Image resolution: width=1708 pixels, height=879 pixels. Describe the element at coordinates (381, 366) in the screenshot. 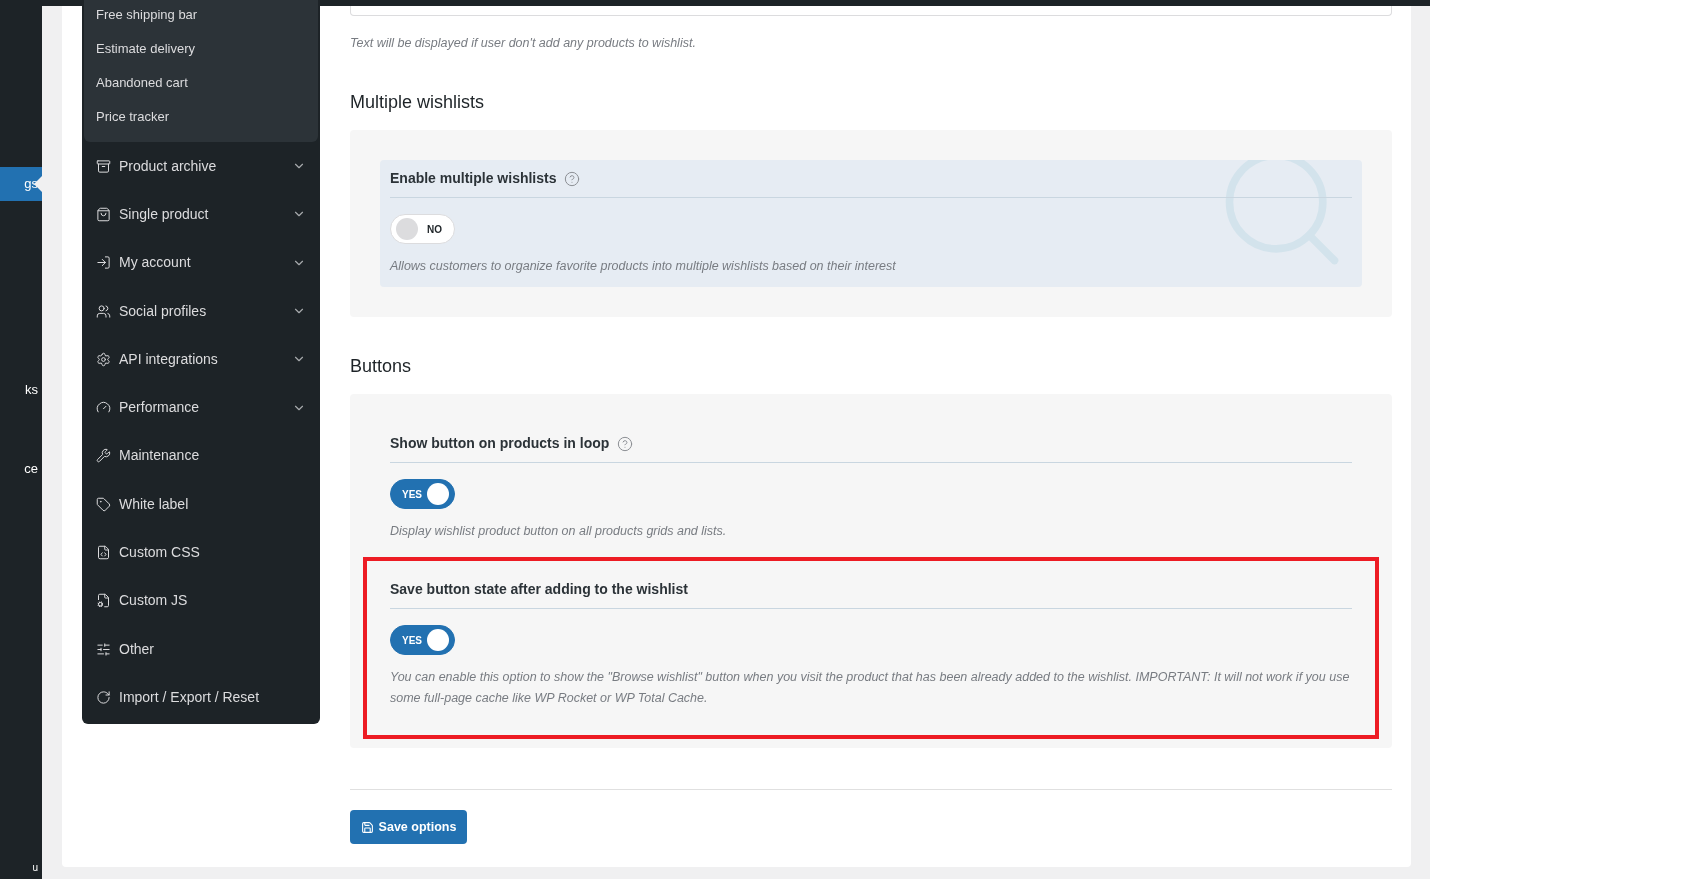

I see `section-heading: Buttons` at that location.